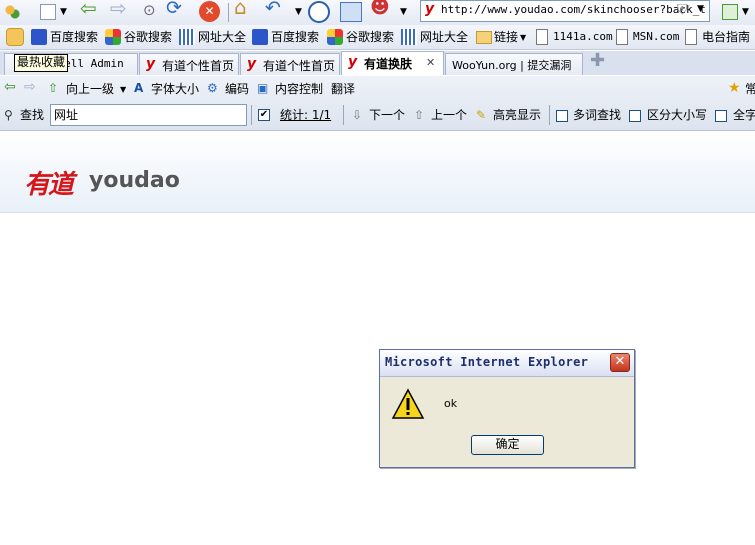 The height and width of the screenshot is (545, 755). Describe the element at coordinates (209, 11) in the screenshot. I see `stop-icon: ✕` at that location.